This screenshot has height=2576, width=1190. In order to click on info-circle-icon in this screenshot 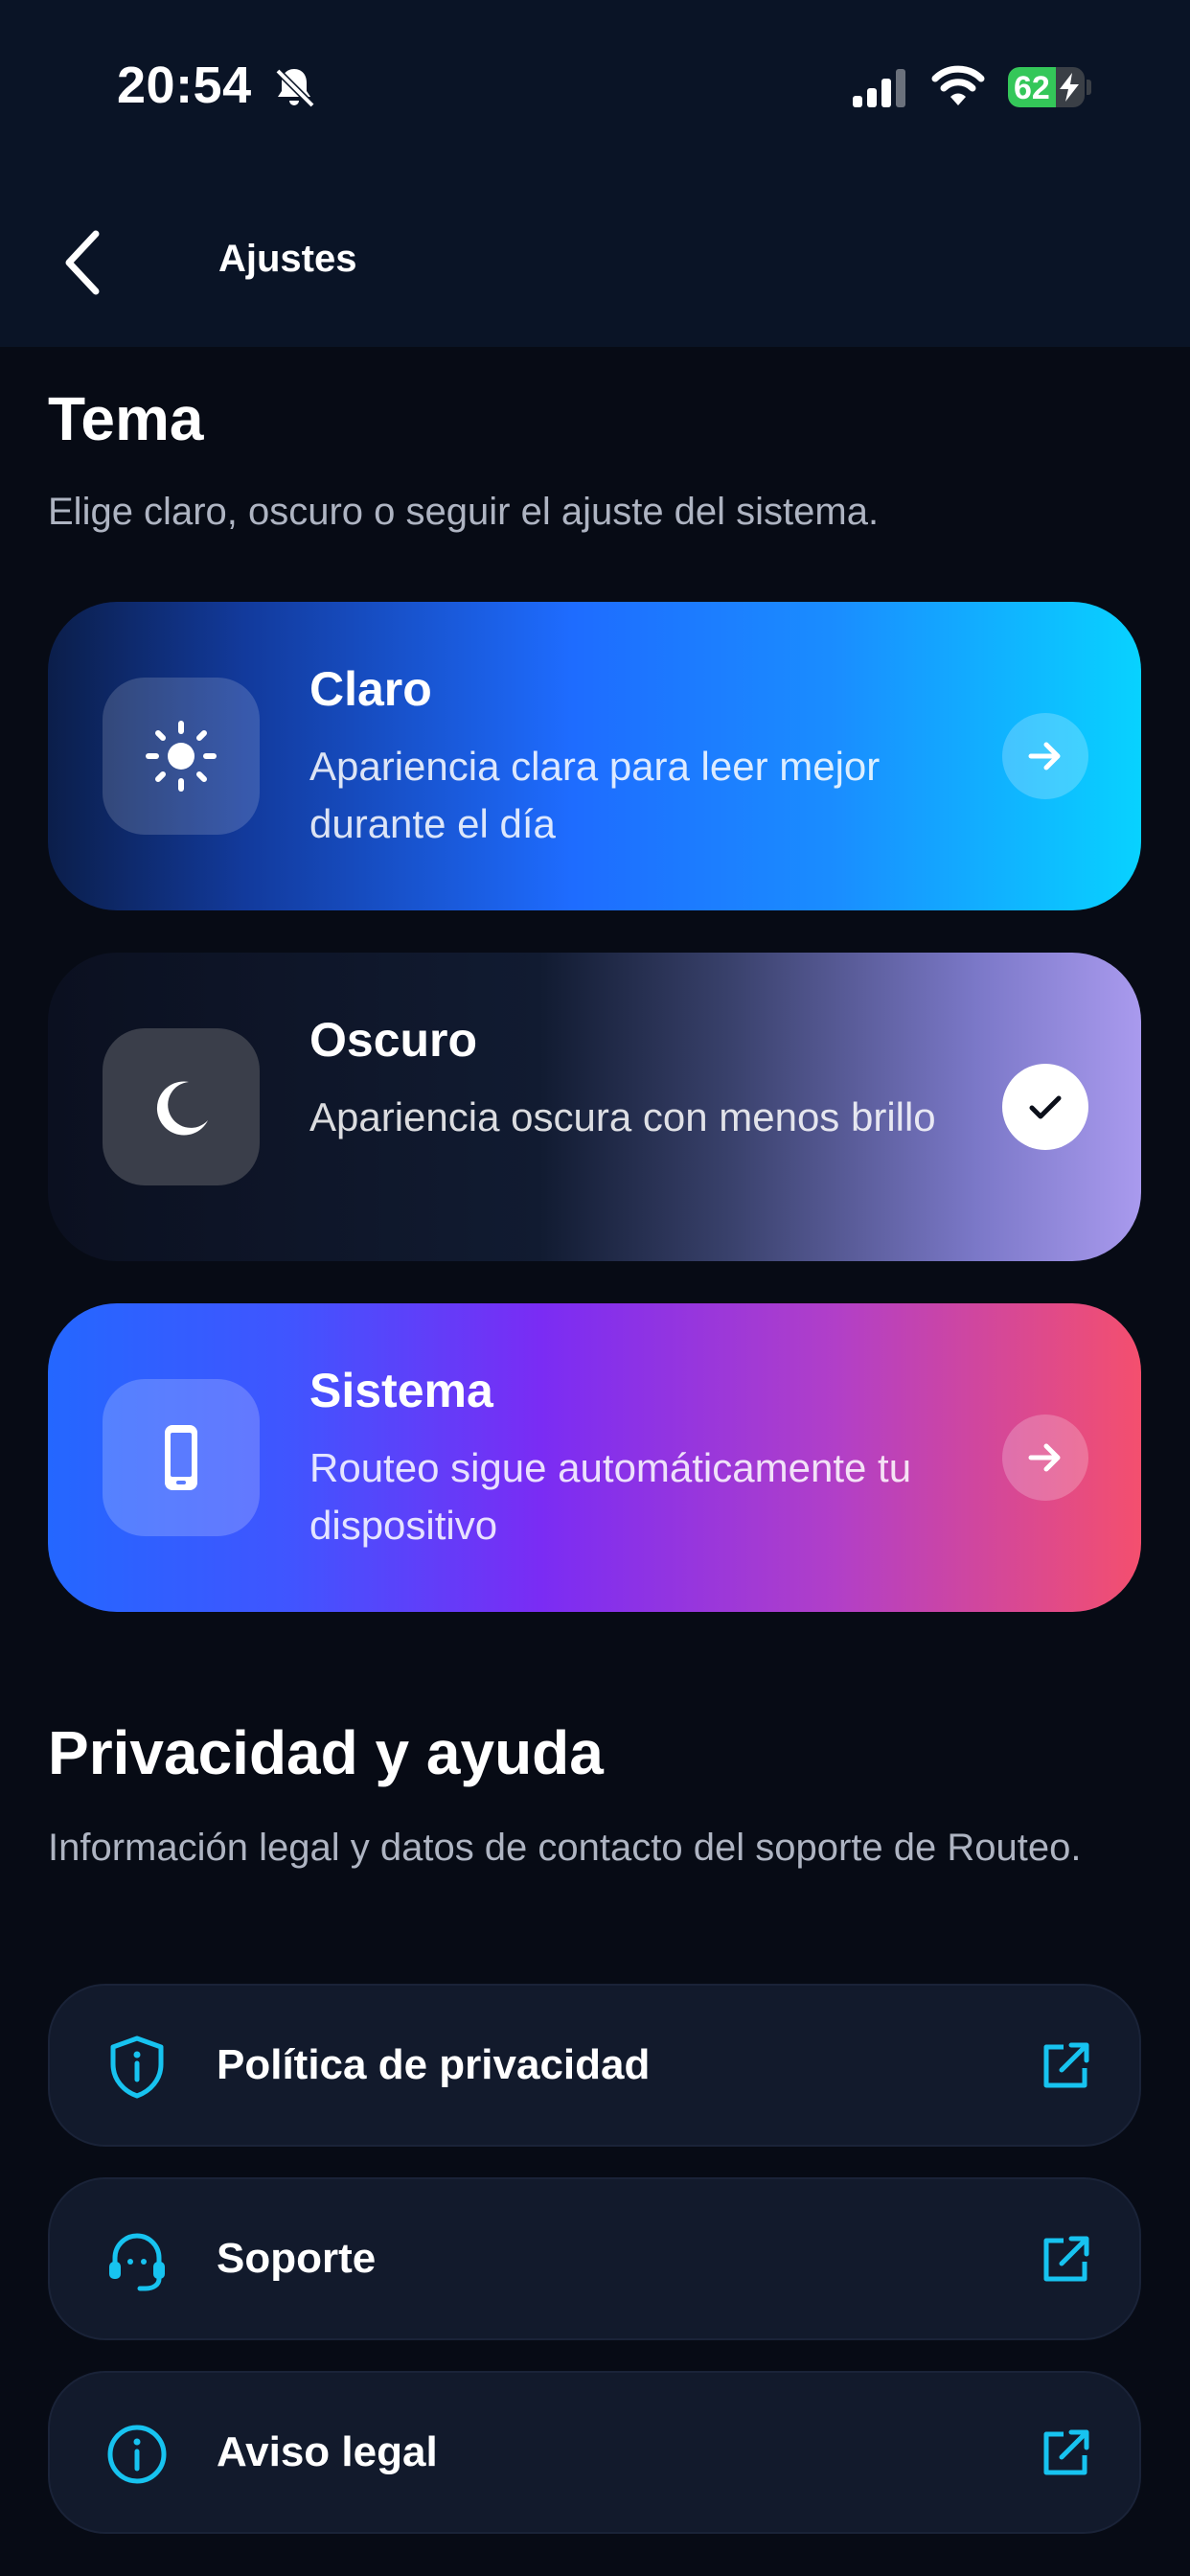, I will do `click(137, 2454)`.